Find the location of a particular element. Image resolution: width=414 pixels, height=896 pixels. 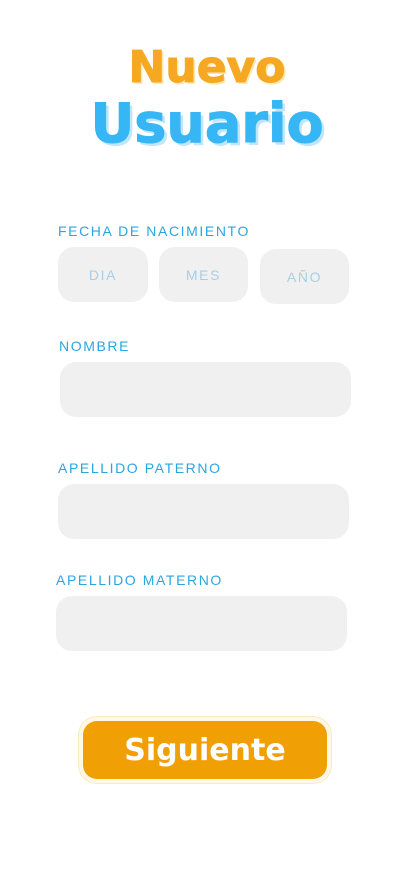

page-title-line2: Usuario is located at coordinates (207, 124).